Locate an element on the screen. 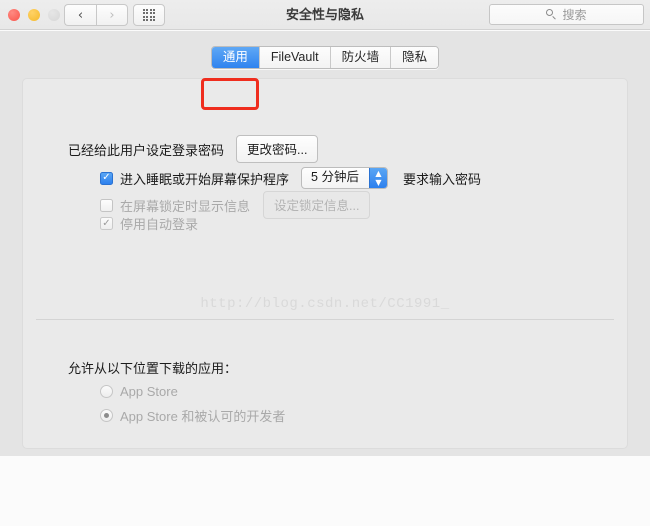  appstore-label: App Store is located at coordinates (149, 391).